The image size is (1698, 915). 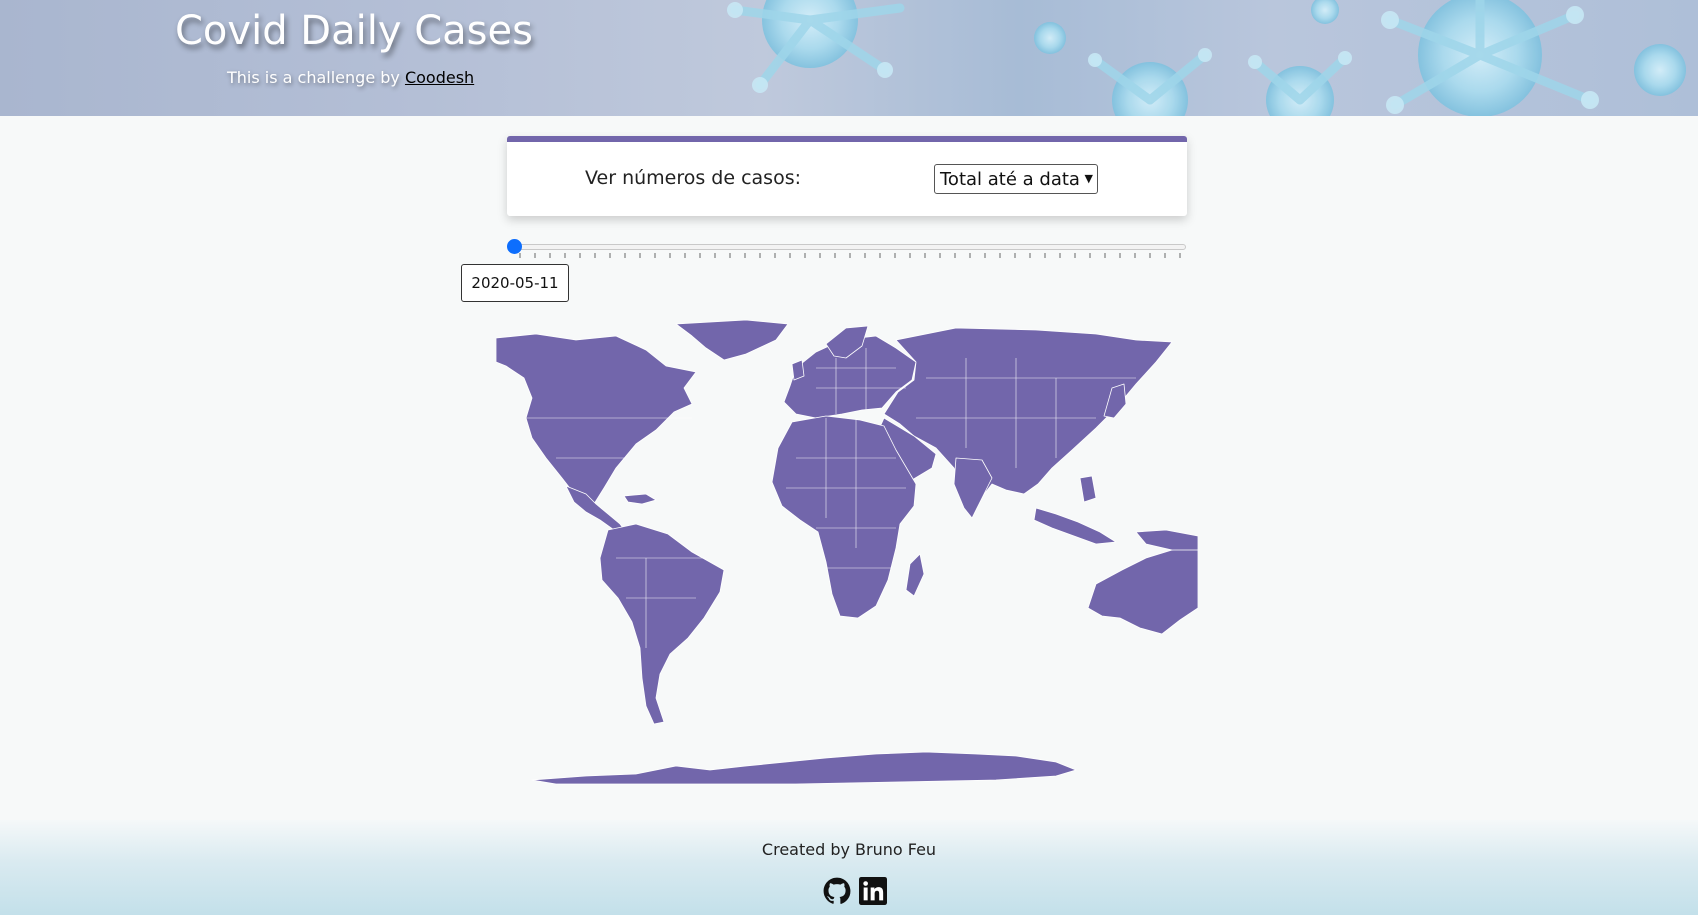 I want to click on case-view-label: Ver números de casos:, so click(x=693, y=178).